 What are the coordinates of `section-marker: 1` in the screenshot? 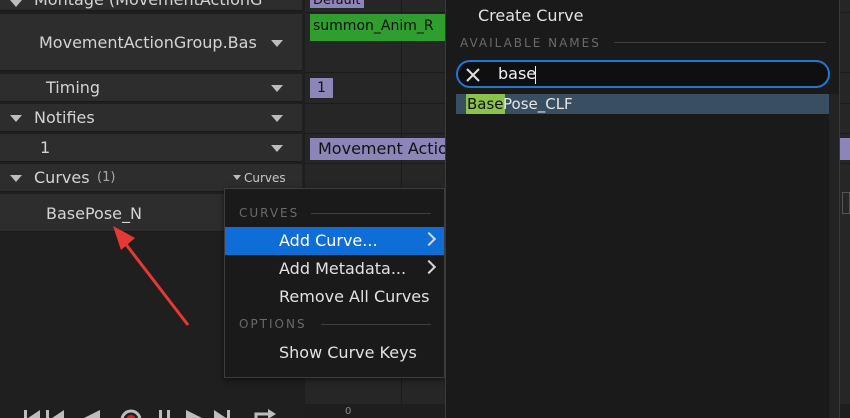 It's located at (321, 88).